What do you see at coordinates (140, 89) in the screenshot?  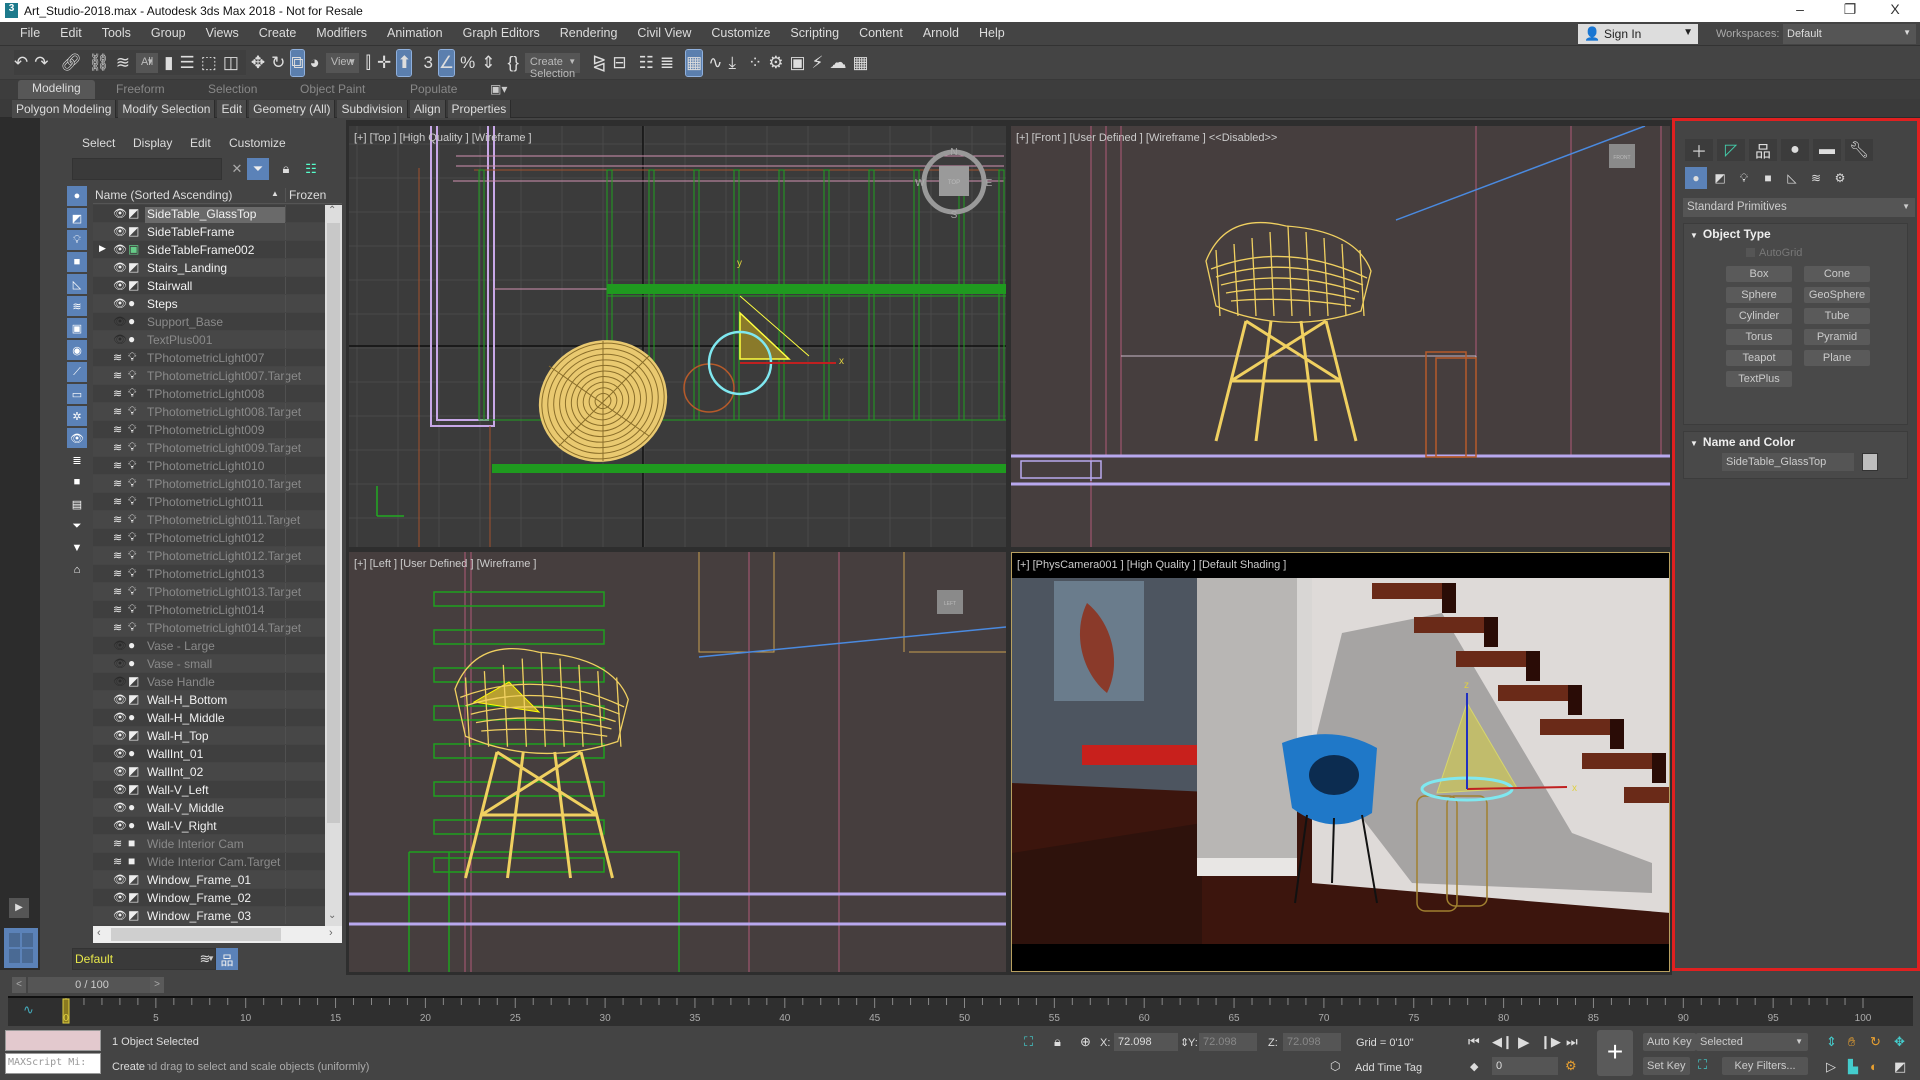 I see `ribbon-tab-freeform: Freeform` at bounding box center [140, 89].